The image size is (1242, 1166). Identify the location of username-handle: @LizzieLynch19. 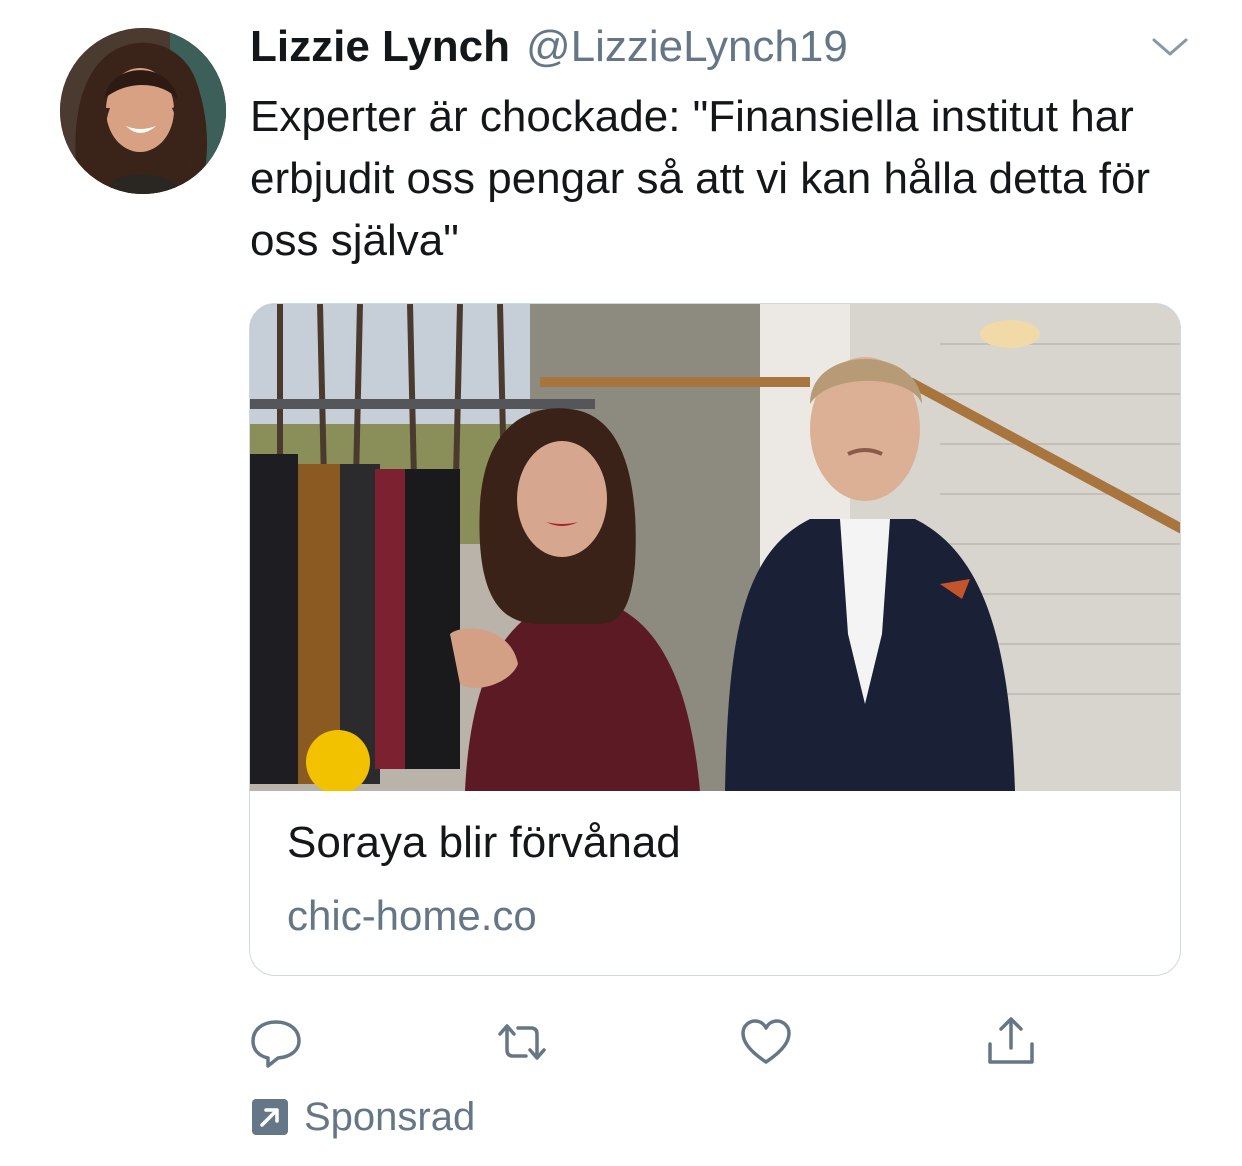
(687, 47).